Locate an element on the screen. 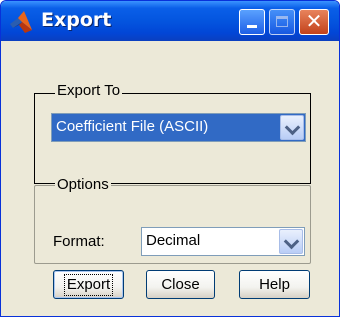 The image size is (340, 317). close-button-label: Close is located at coordinates (180, 284).